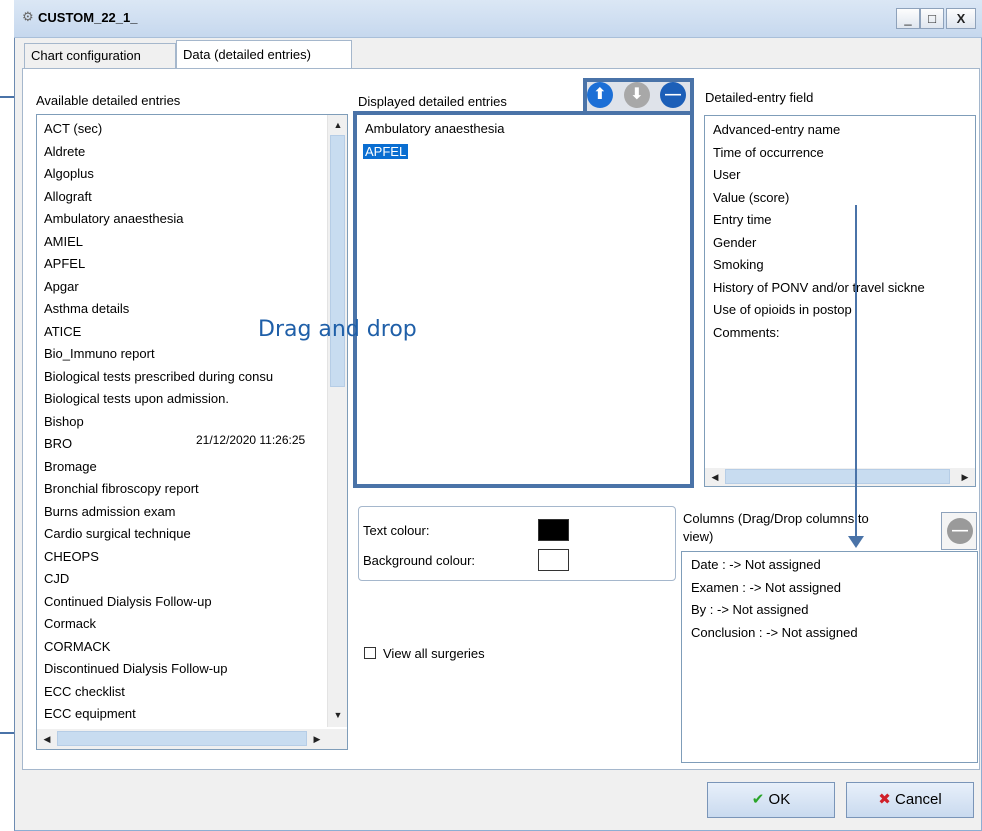 This screenshot has width=982, height=831. Describe the element at coordinates (840, 198) in the screenshot. I see `list-item: Value (score)` at that location.